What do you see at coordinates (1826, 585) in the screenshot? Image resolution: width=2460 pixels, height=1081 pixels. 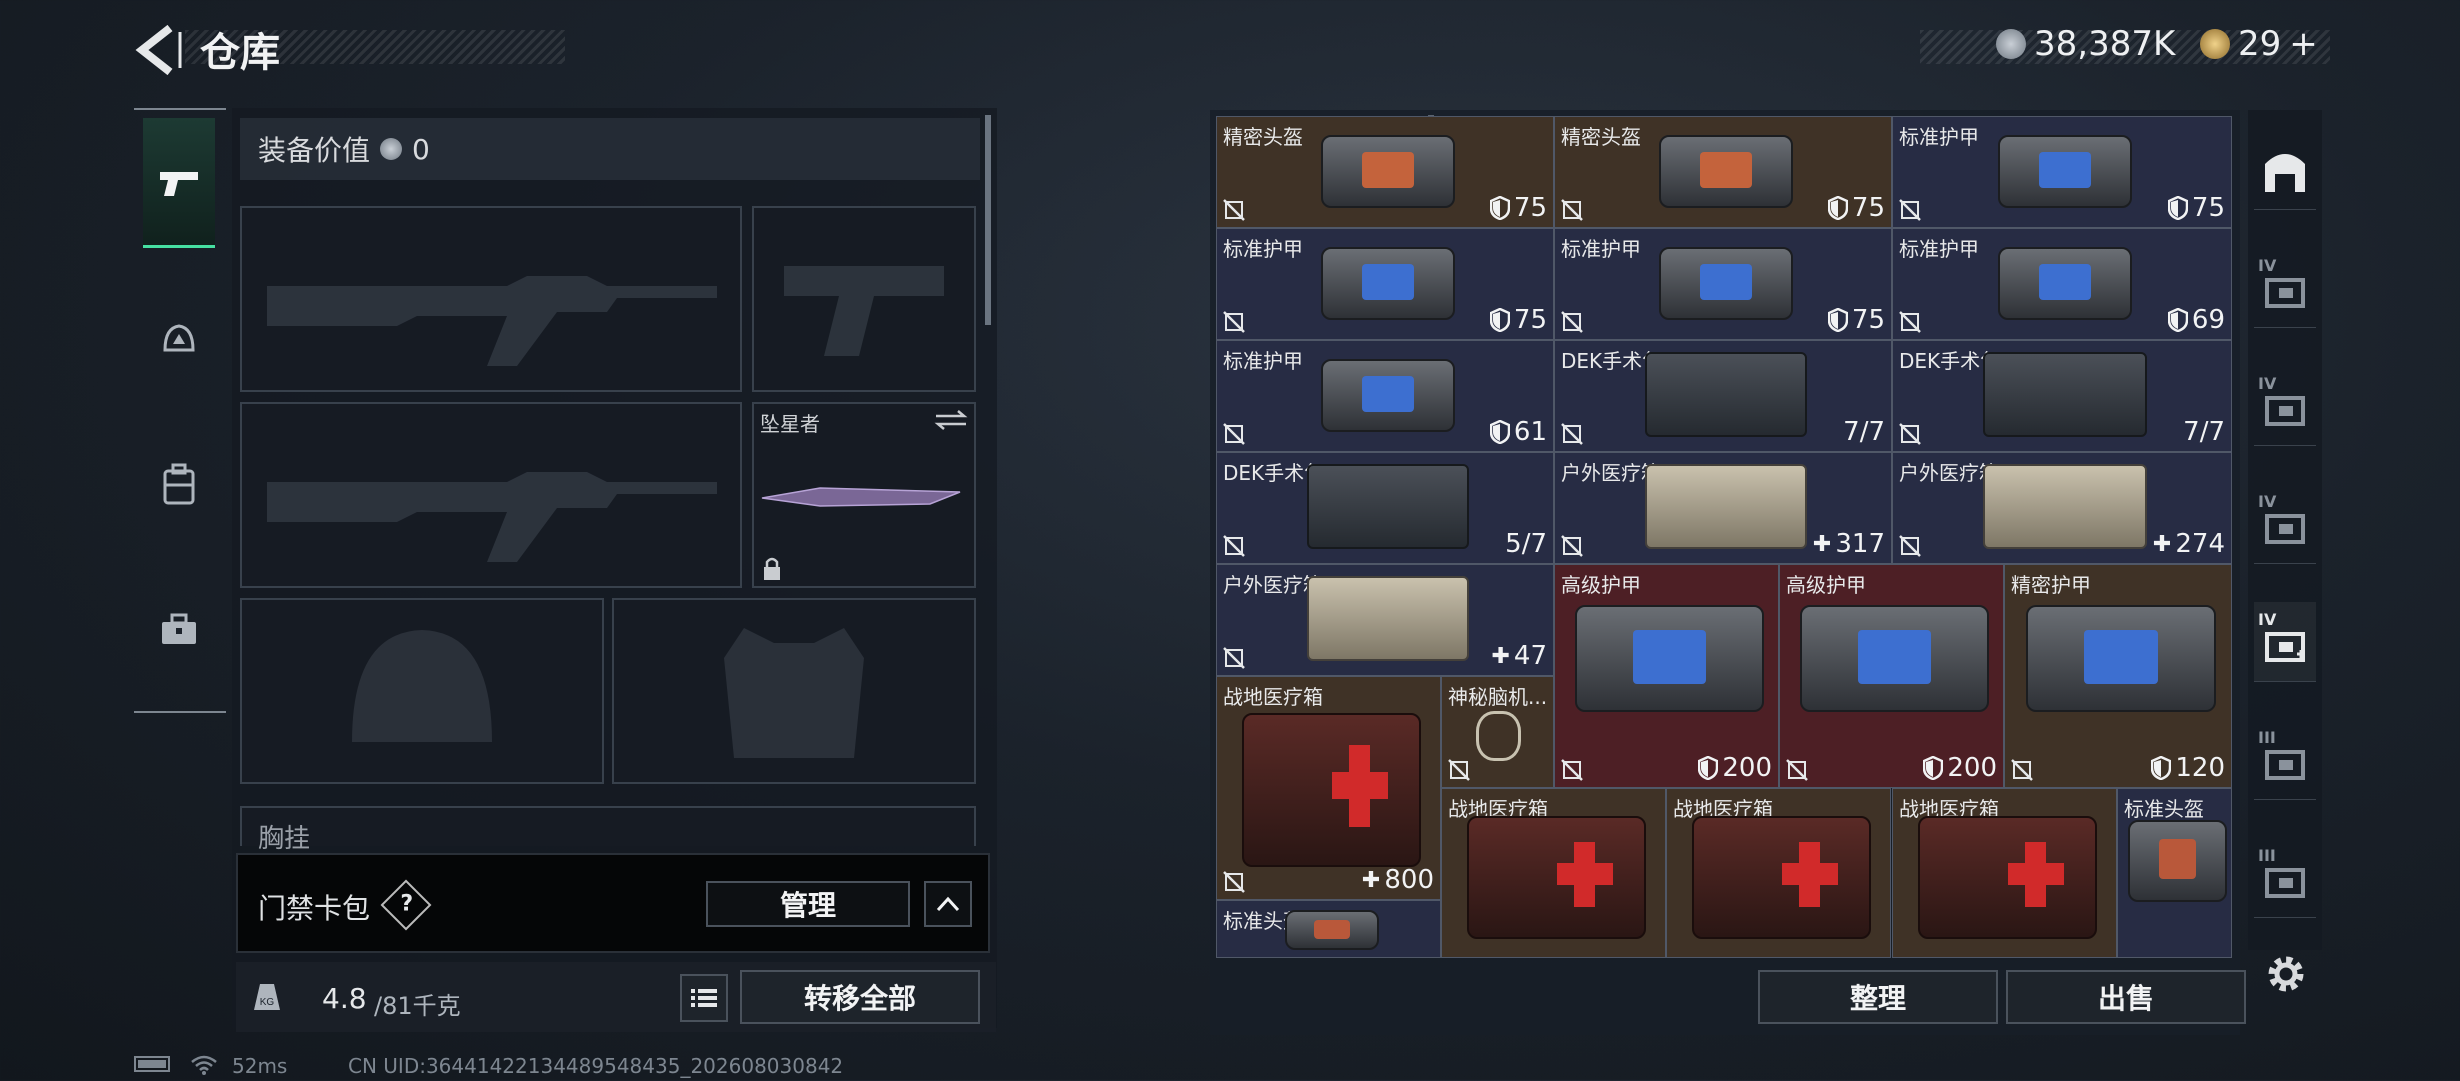 I see `item-name: 高级护甲` at bounding box center [1826, 585].